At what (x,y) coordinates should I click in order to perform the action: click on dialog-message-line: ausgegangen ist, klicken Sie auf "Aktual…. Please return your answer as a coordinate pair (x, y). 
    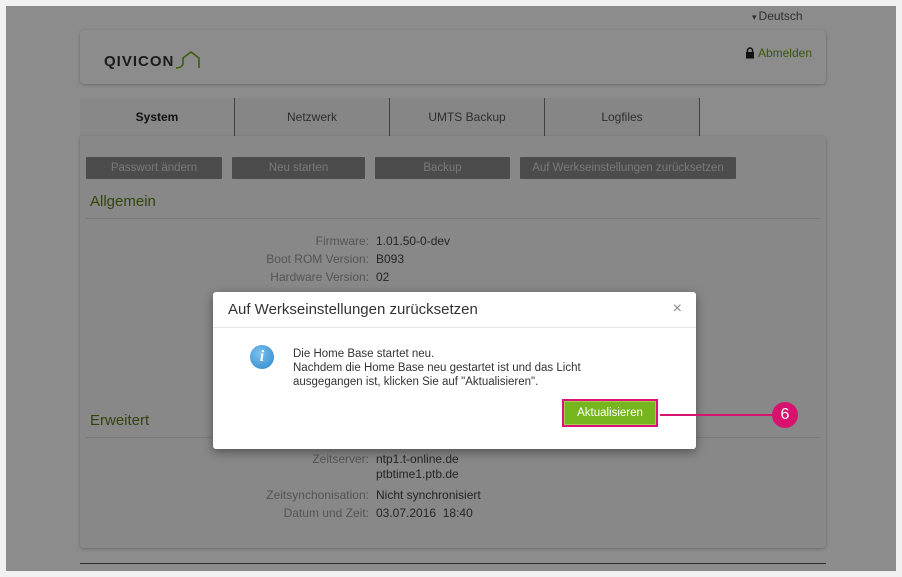
    Looking at the image, I should click on (416, 382).